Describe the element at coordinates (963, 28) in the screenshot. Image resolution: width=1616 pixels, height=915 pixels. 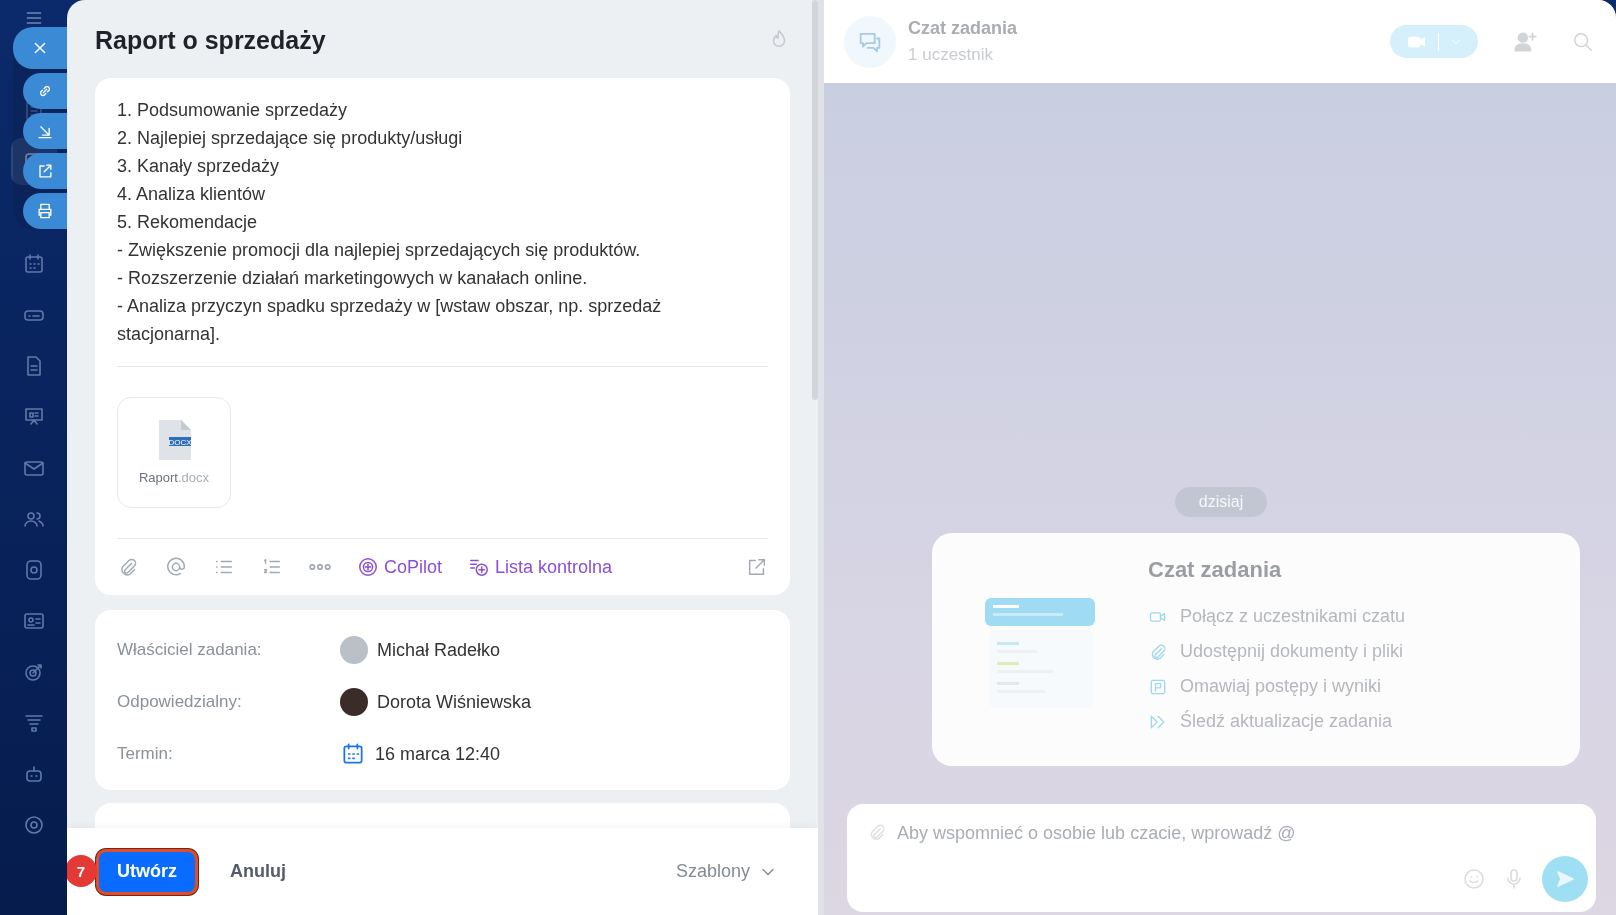
I see `chat-title: Czat zadania` at that location.